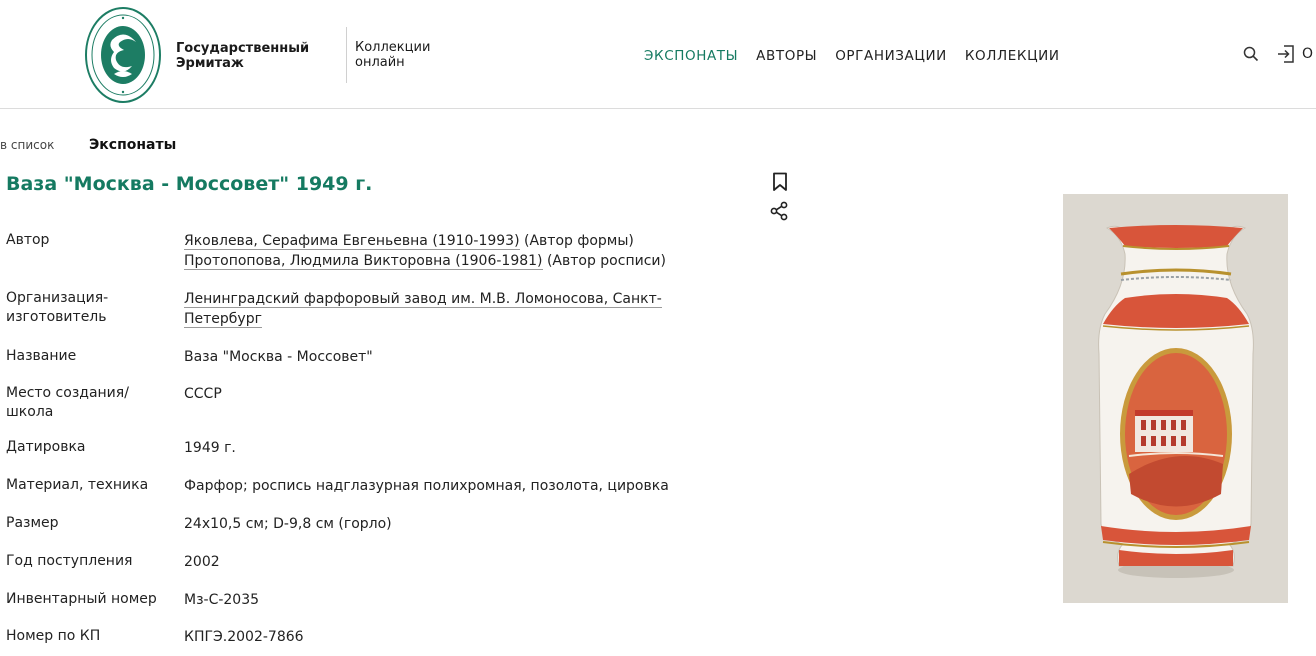  I want to click on detail-label: Размер, so click(32, 523).